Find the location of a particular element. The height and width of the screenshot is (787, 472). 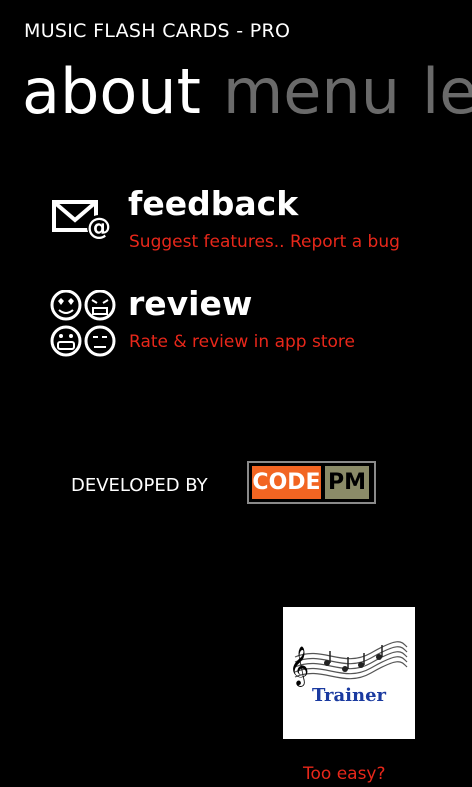

emoji-faces-icon is located at coordinates (83, 323).